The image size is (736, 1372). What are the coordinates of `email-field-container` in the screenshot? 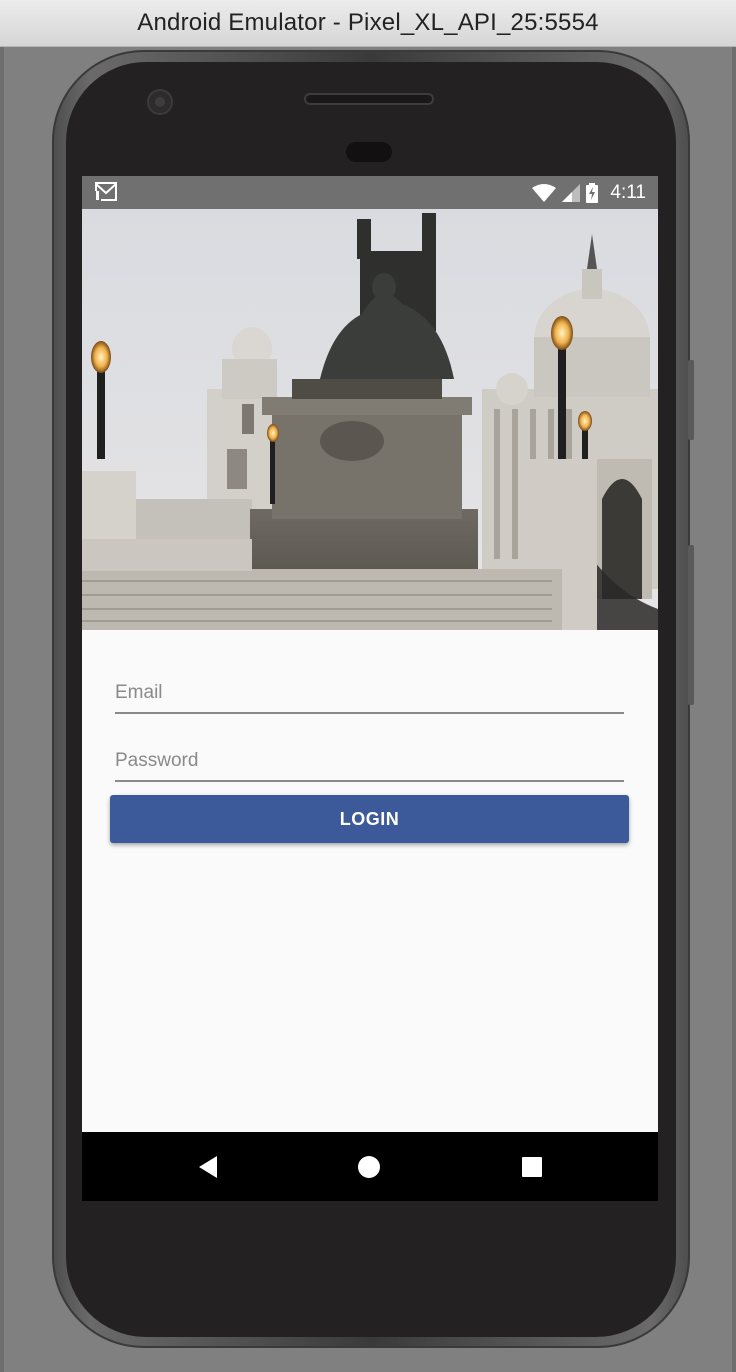 It's located at (369, 692).